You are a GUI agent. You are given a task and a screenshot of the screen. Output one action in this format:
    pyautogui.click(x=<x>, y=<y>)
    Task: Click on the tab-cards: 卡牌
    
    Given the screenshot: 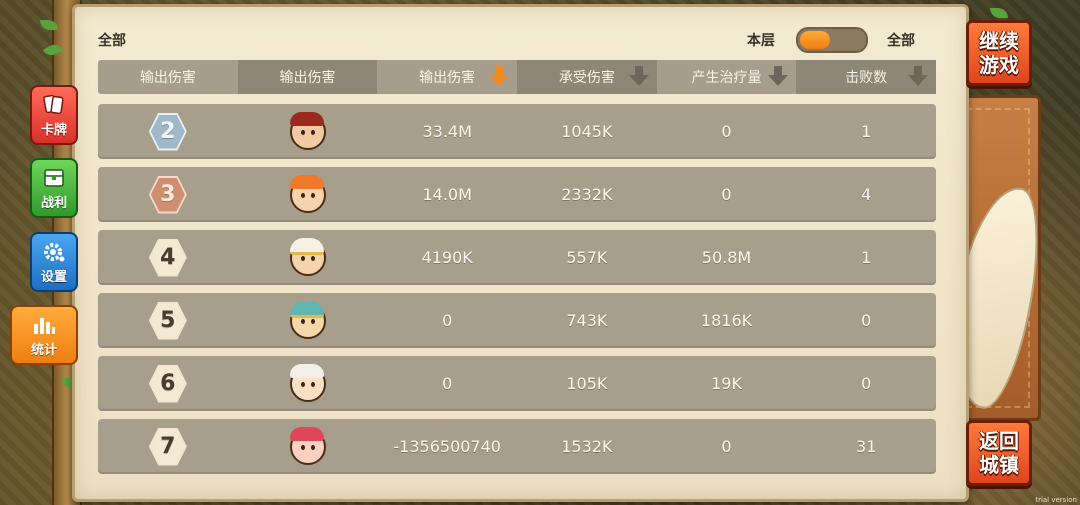 What is the action you would take?
    pyautogui.click(x=54, y=115)
    